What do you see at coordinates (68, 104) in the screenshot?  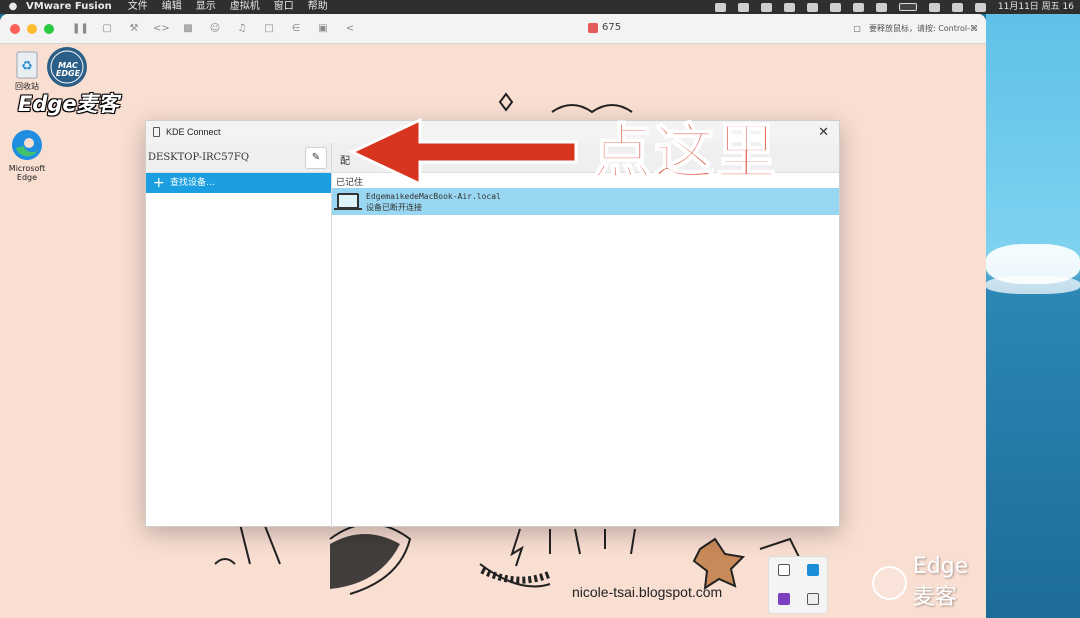 I see `brand-watermark: Edge麦客` at bounding box center [68, 104].